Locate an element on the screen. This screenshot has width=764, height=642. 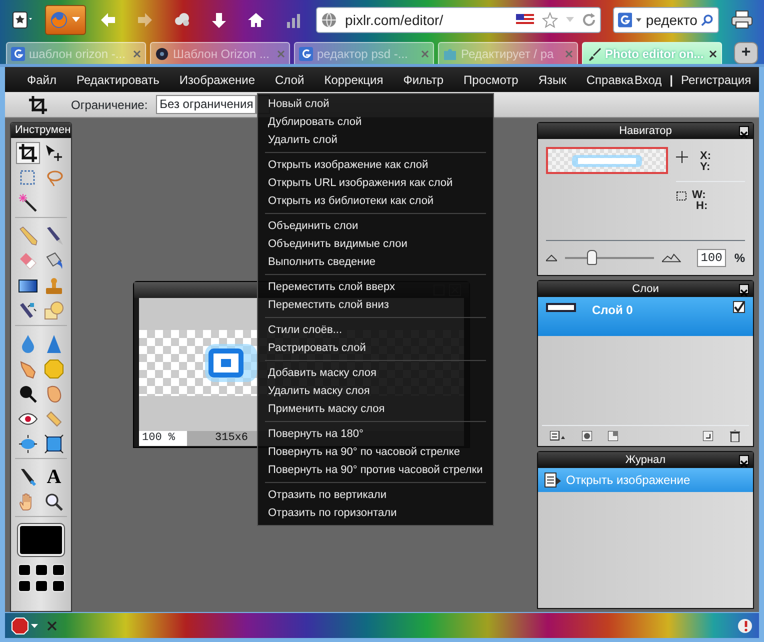
puzzle-icon is located at coordinates (450, 53).